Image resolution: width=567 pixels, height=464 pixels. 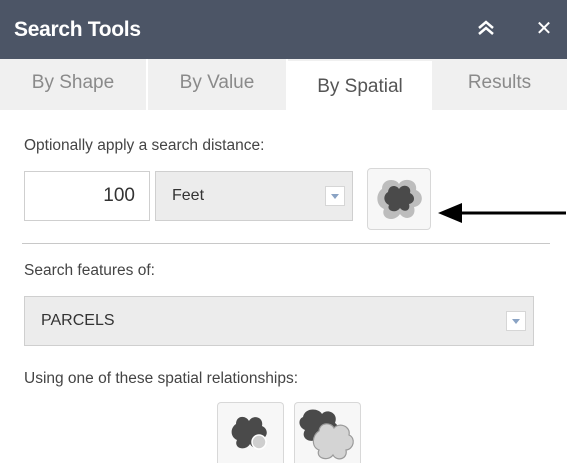 I want to click on layer-select: PARCELS, so click(x=279, y=321).